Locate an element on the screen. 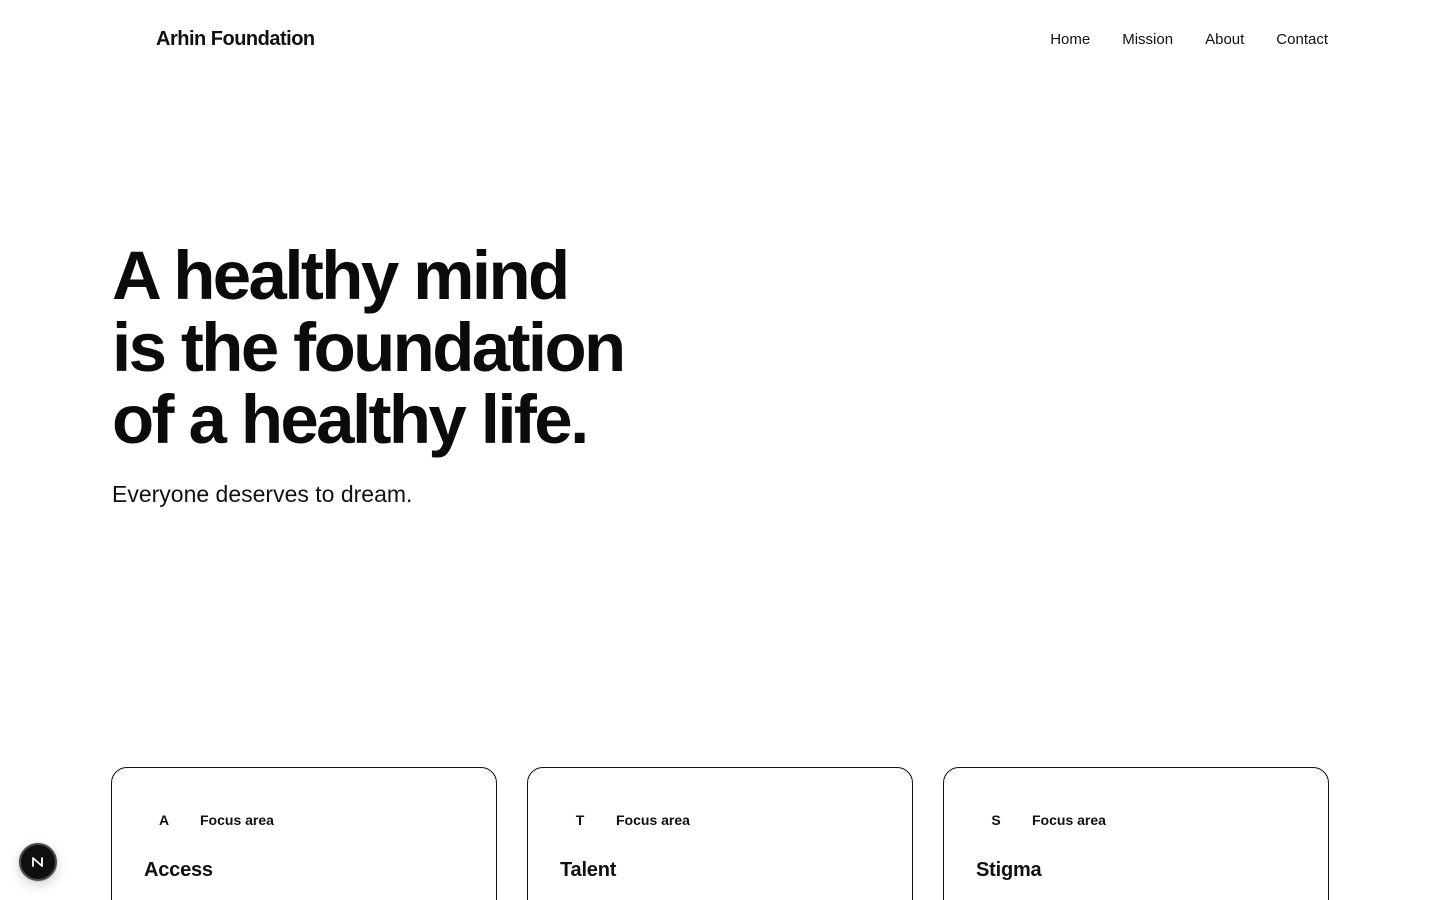  focus-card-stigma: S Focus area Stigma is located at coordinates (1136, 833).